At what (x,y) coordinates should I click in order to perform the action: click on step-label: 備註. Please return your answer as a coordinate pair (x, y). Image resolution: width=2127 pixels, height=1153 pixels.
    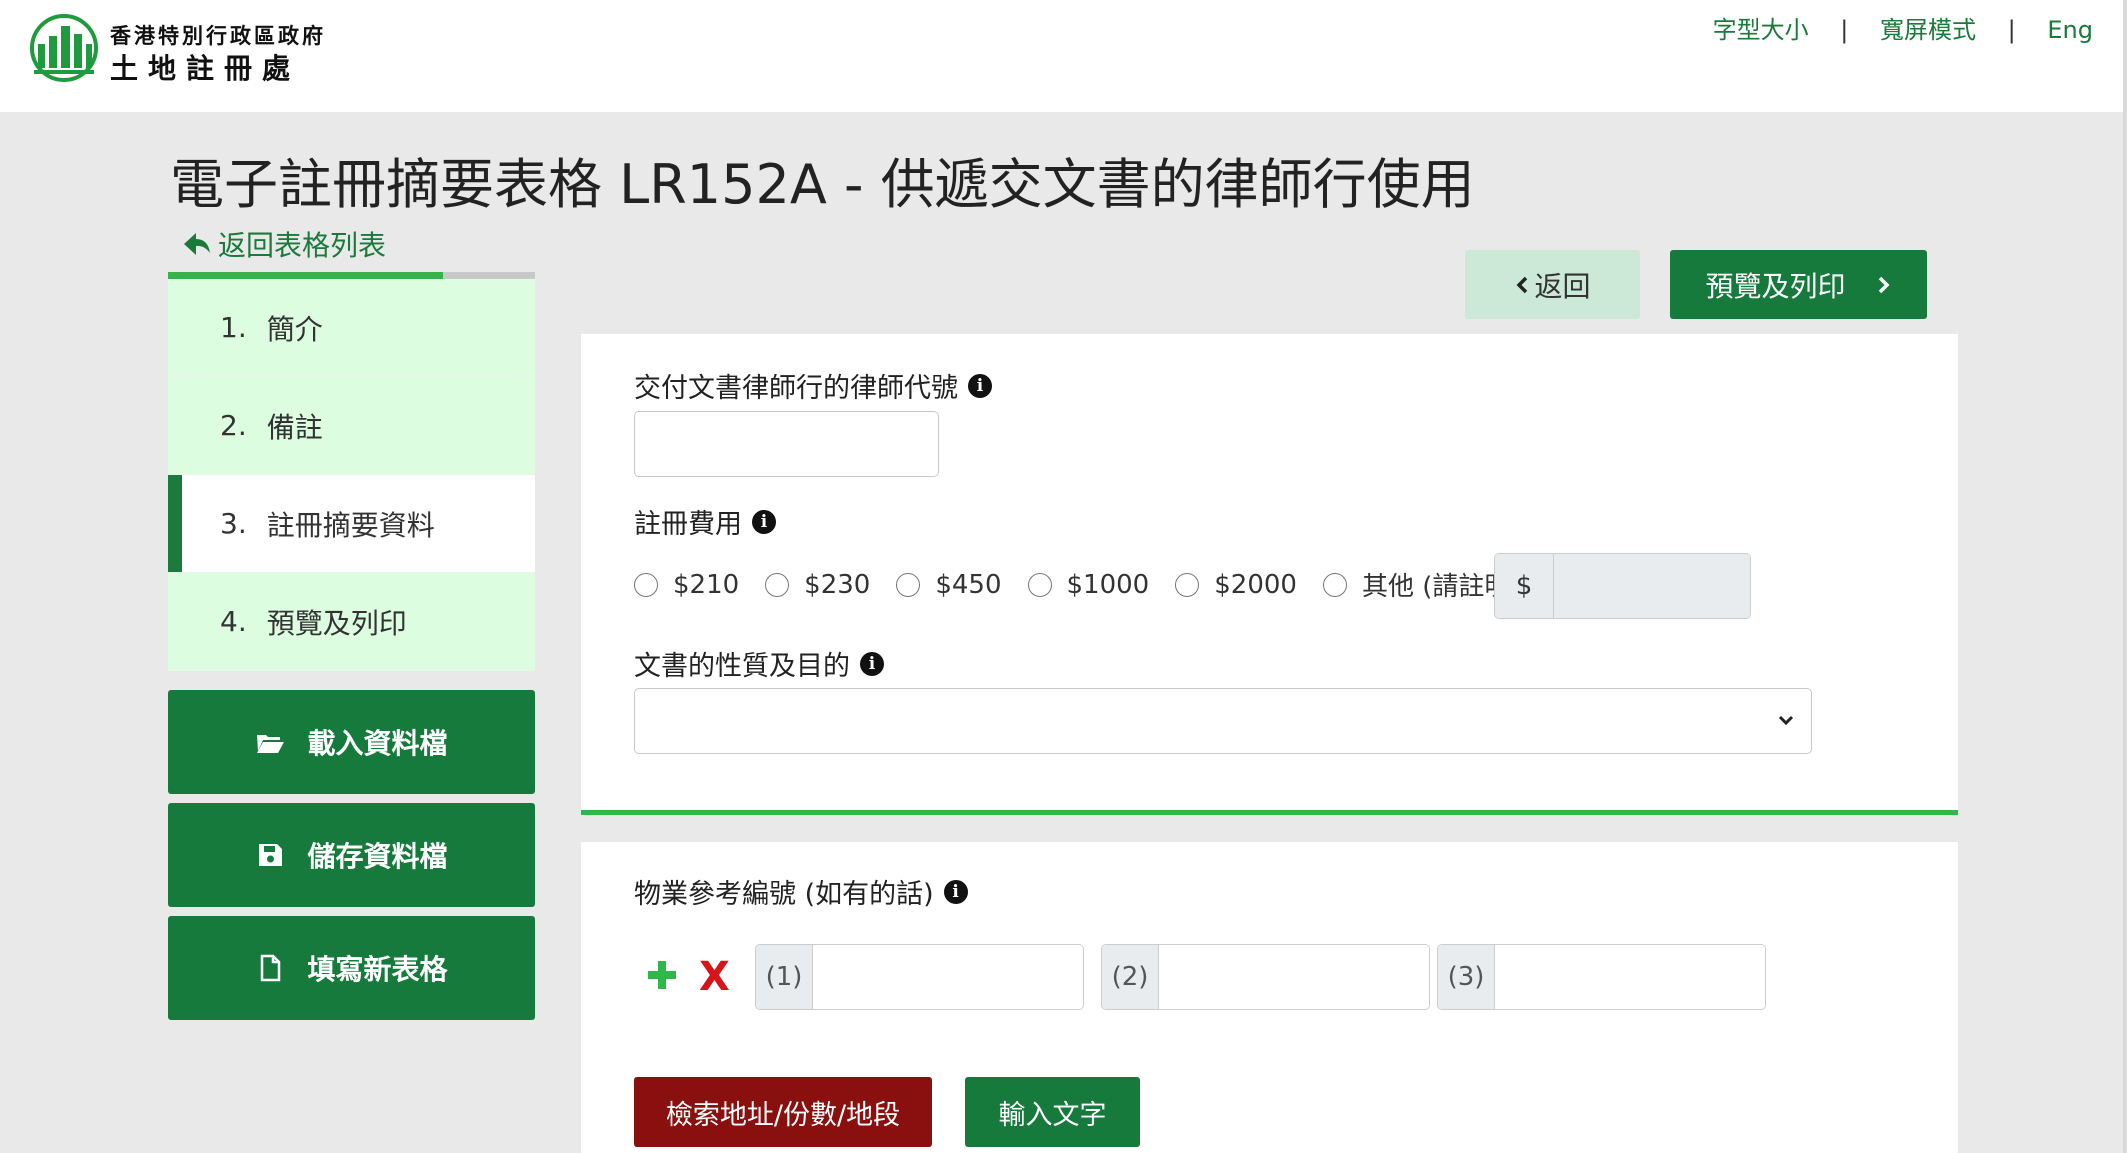
    Looking at the image, I should click on (294, 427).